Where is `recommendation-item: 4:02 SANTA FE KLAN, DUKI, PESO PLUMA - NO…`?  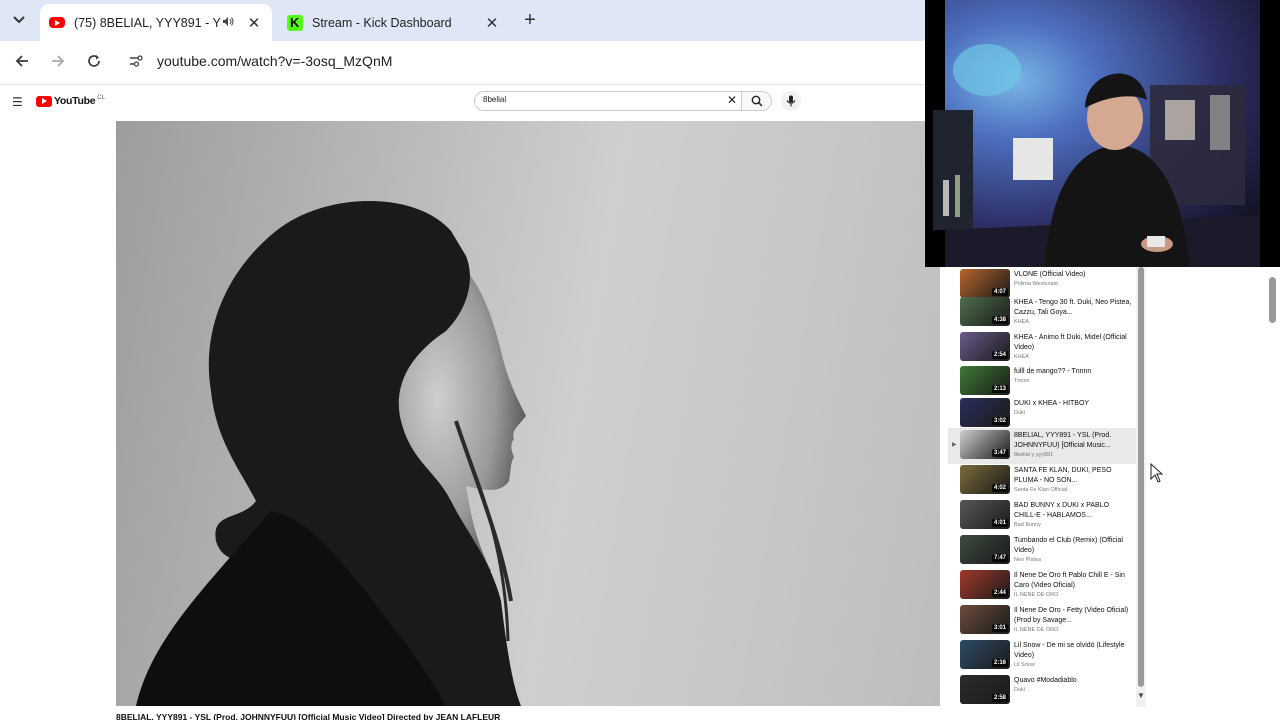 recommendation-item: 4:02 SANTA FE KLAN, DUKI, PESO PLUMA - NO… is located at coordinates (1042, 480).